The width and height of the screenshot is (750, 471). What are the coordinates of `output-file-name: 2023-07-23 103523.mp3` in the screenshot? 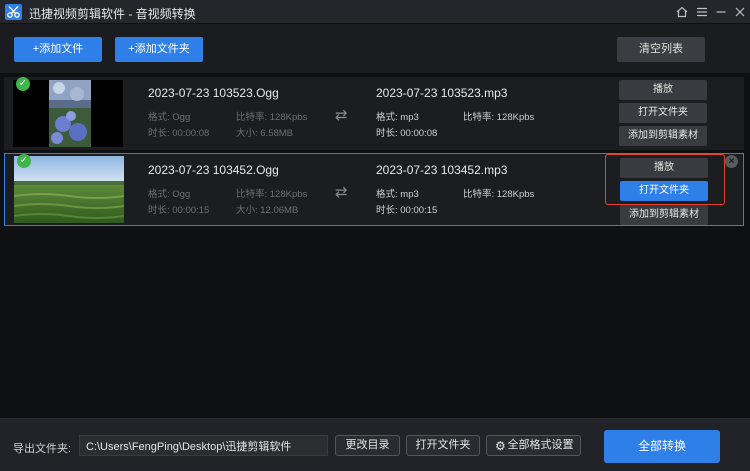 It's located at (442, 93).